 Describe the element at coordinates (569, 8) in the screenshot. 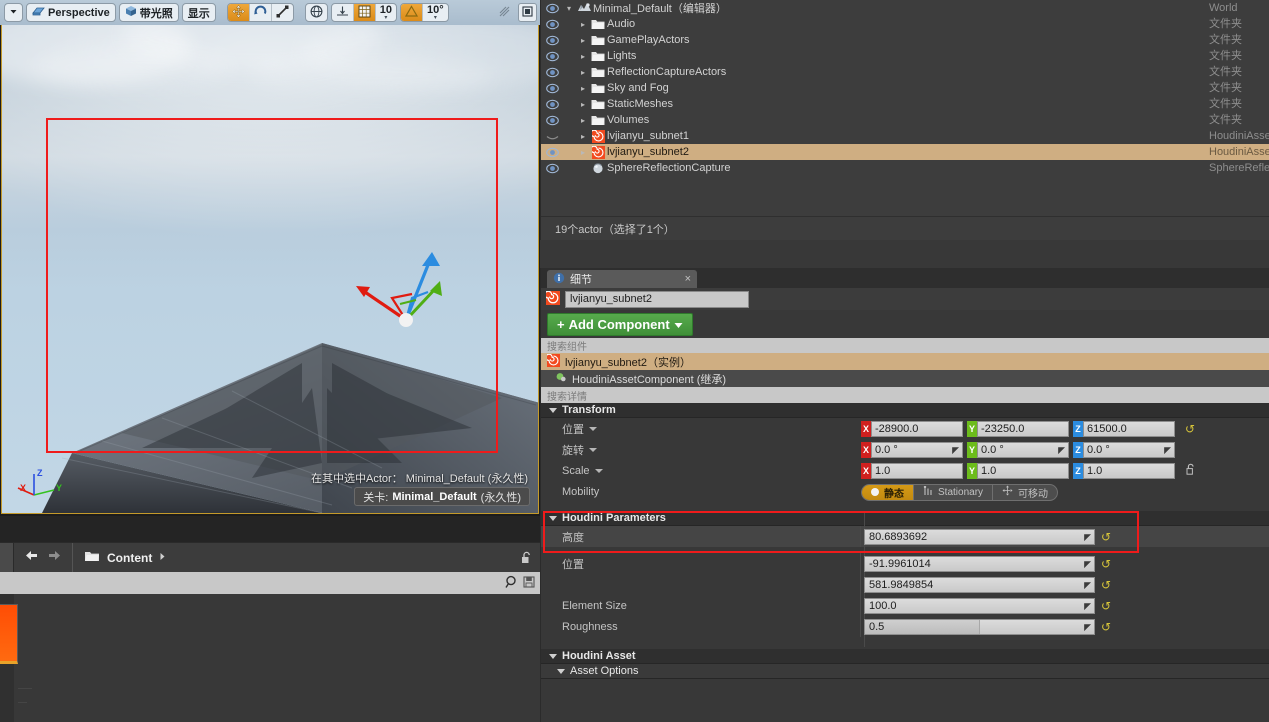

I see `chevron-down-icon: ▾` at that location.